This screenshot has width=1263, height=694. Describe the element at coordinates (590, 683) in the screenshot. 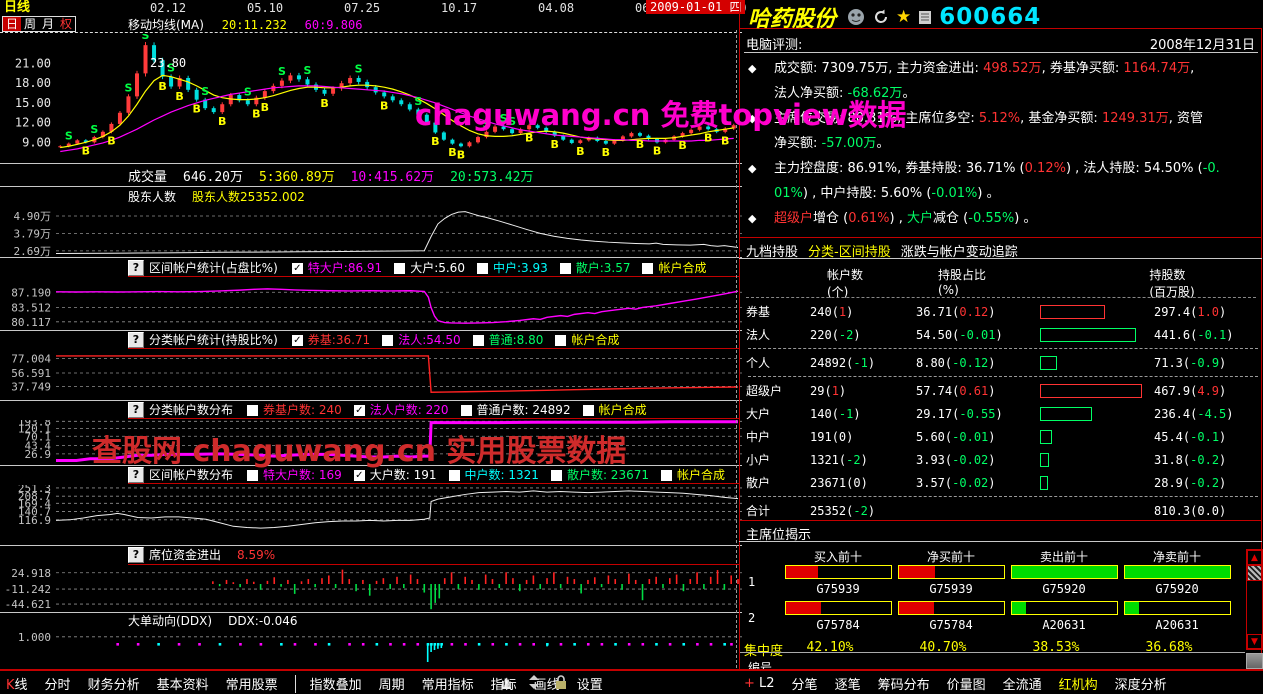

I see `menu-item-设置: 设置` at that location.